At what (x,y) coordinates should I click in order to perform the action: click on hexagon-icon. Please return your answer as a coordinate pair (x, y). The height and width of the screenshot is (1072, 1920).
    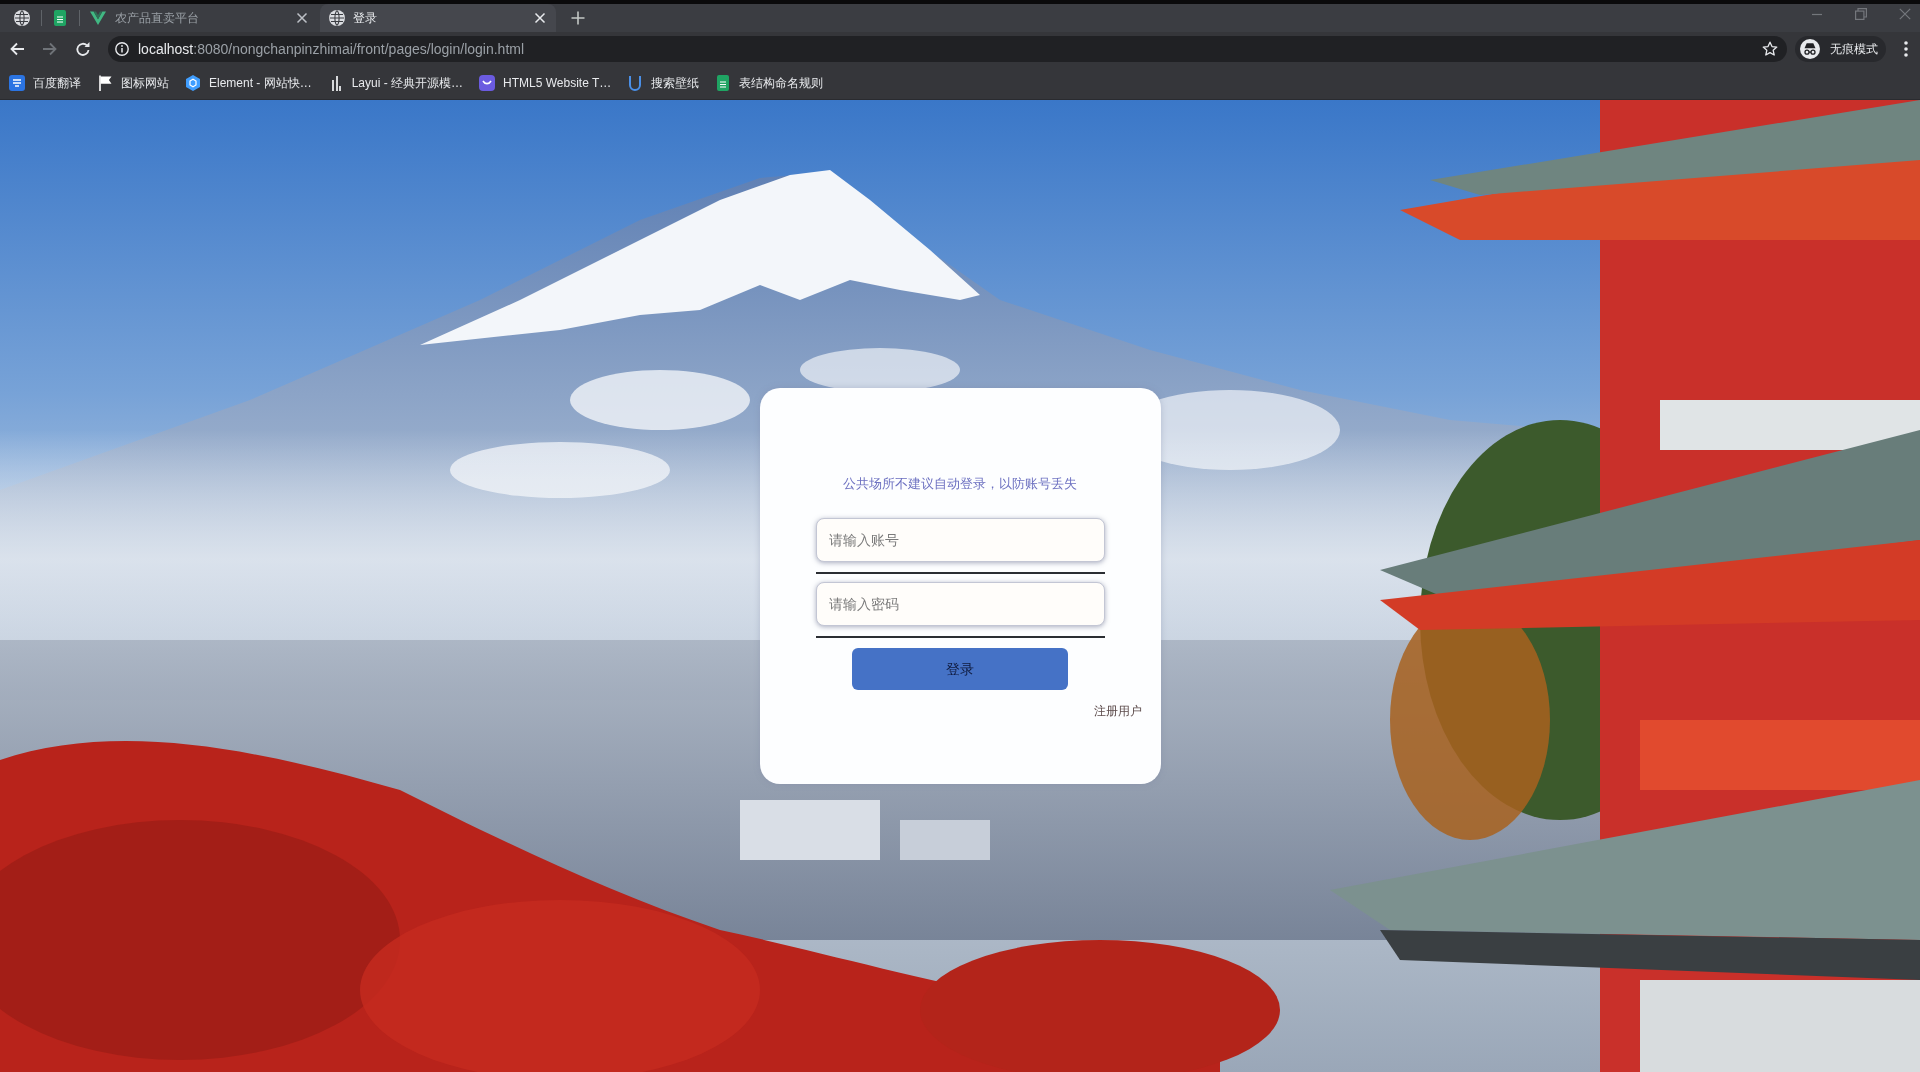
    Looking at the image, I should click on (193, 82).